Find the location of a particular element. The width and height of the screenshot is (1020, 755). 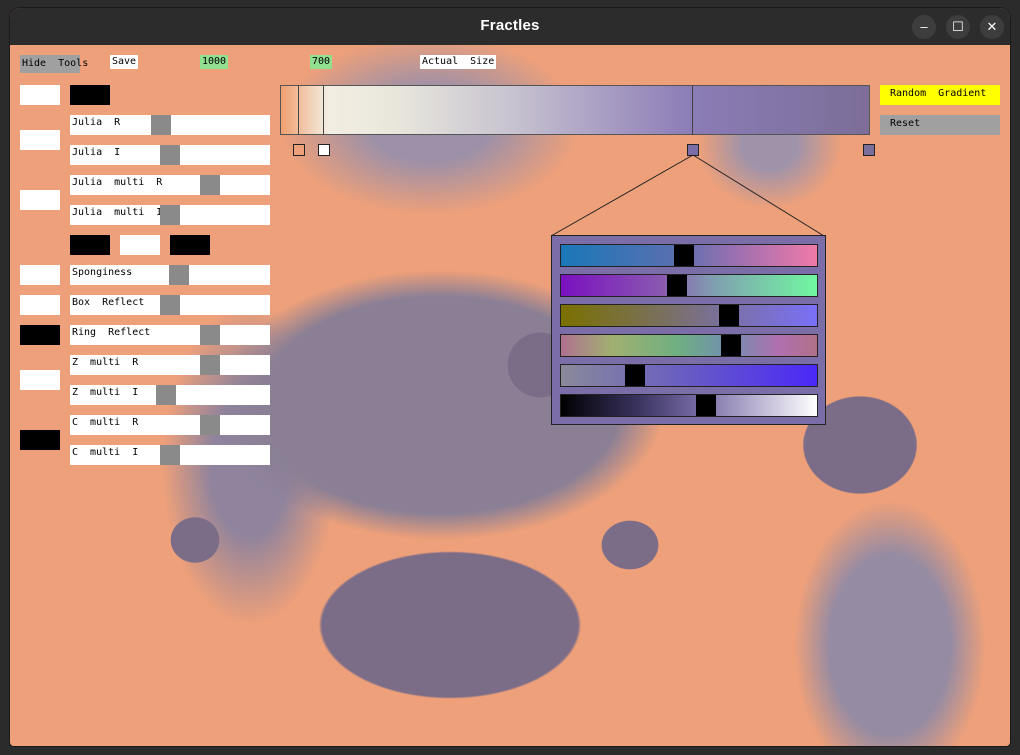

toggle-julia is located at coordinates (40, 140).